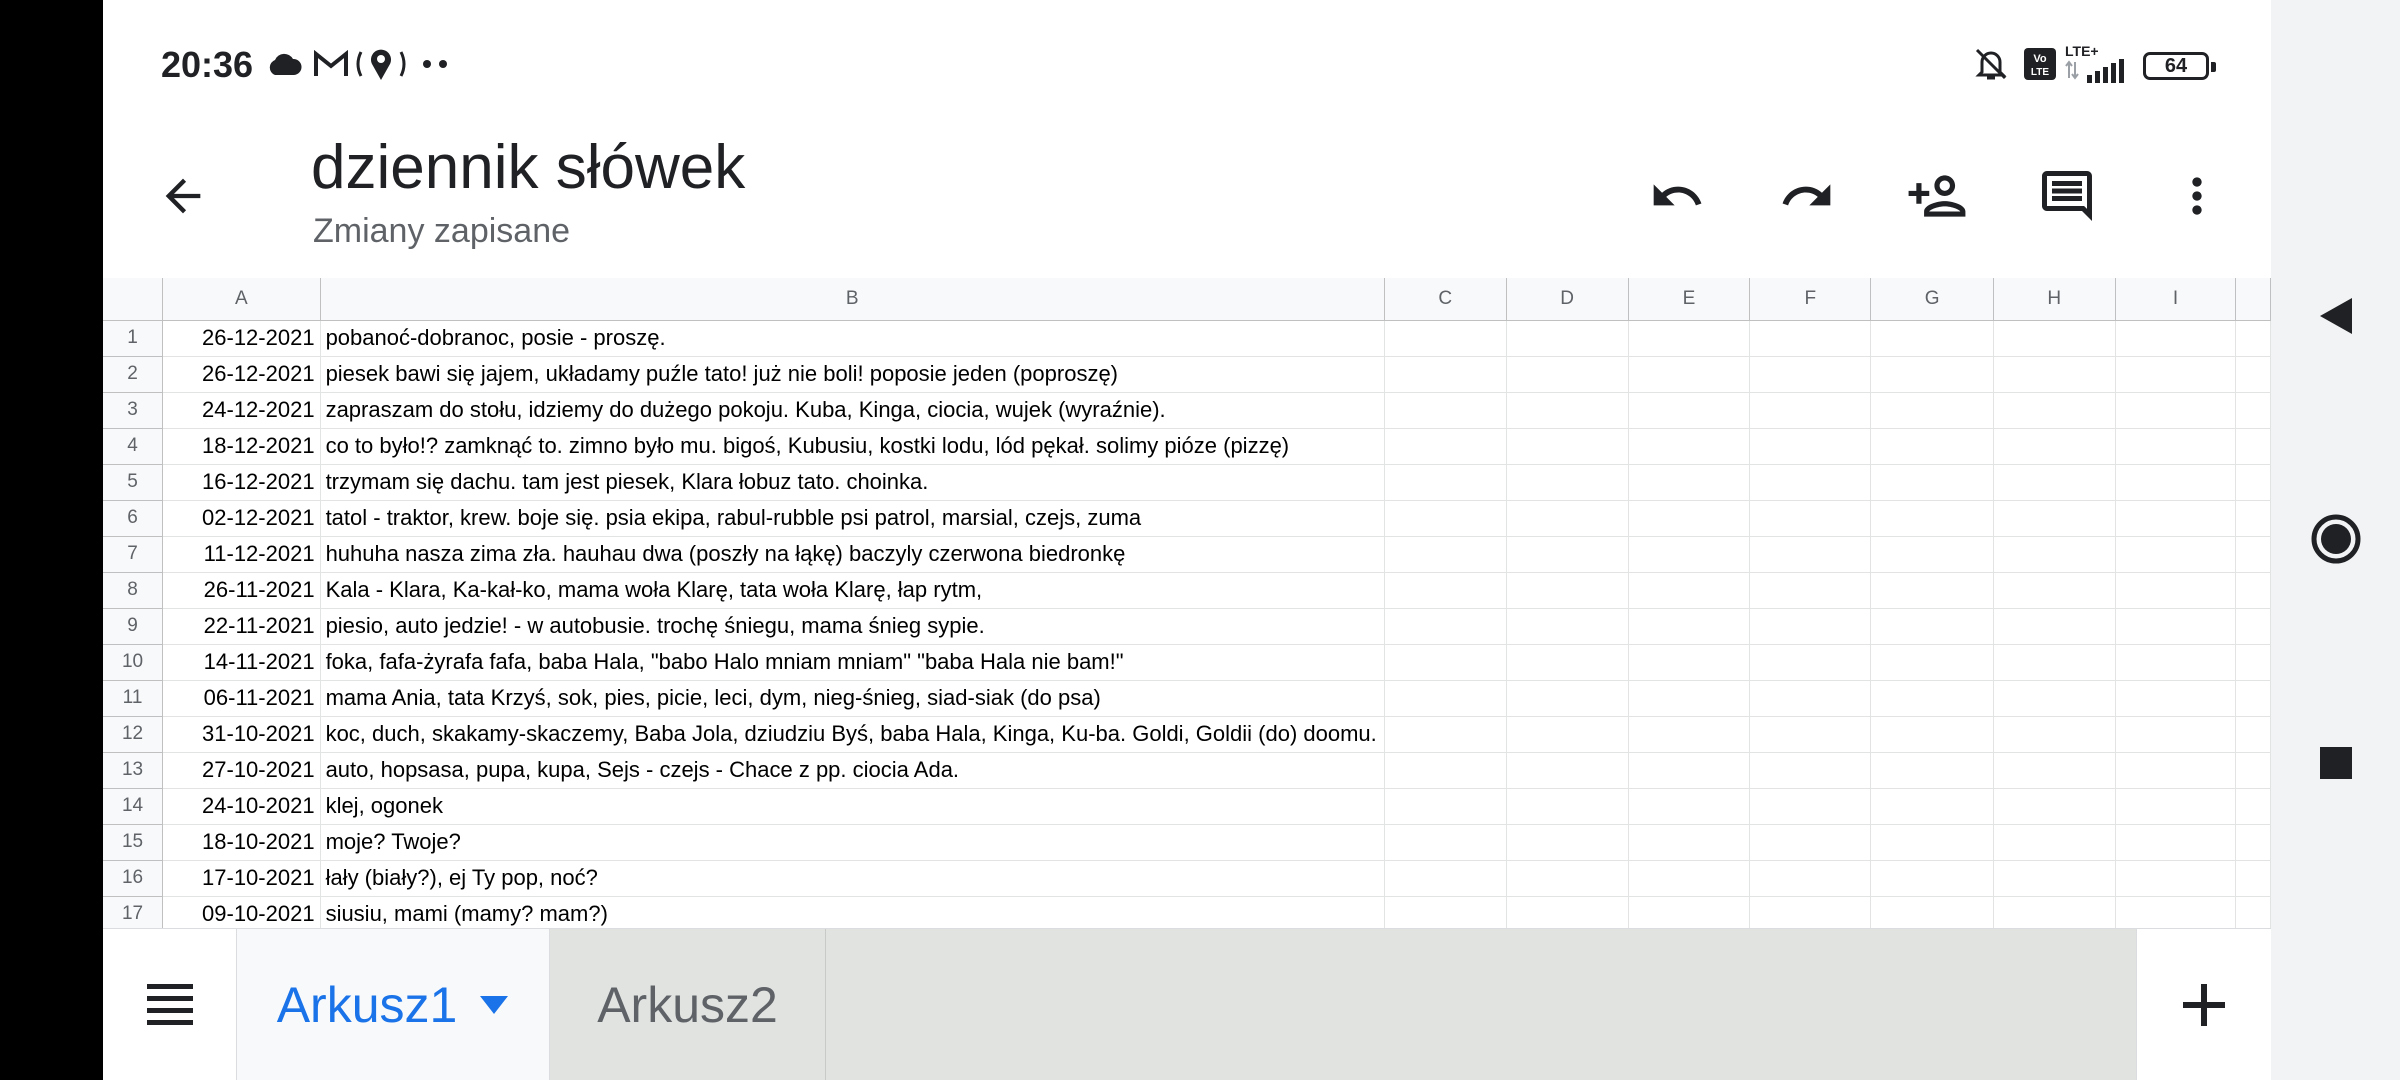 This screenshot has width=2400, height=1080. What do you see at coordinates (1689, 299) in the screenshot?
I see `column-header-e: E` at bounding box center [1689, 299].